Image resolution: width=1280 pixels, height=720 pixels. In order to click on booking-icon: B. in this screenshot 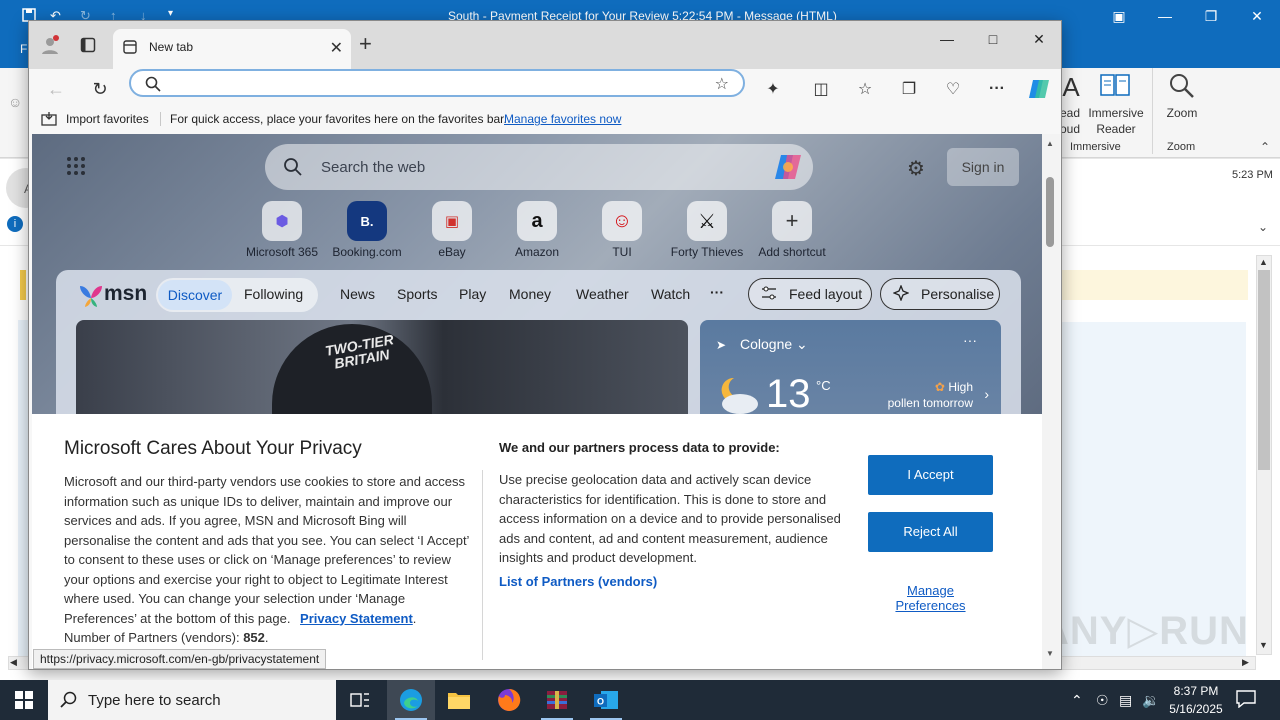, I will do `click(367, 221)`.